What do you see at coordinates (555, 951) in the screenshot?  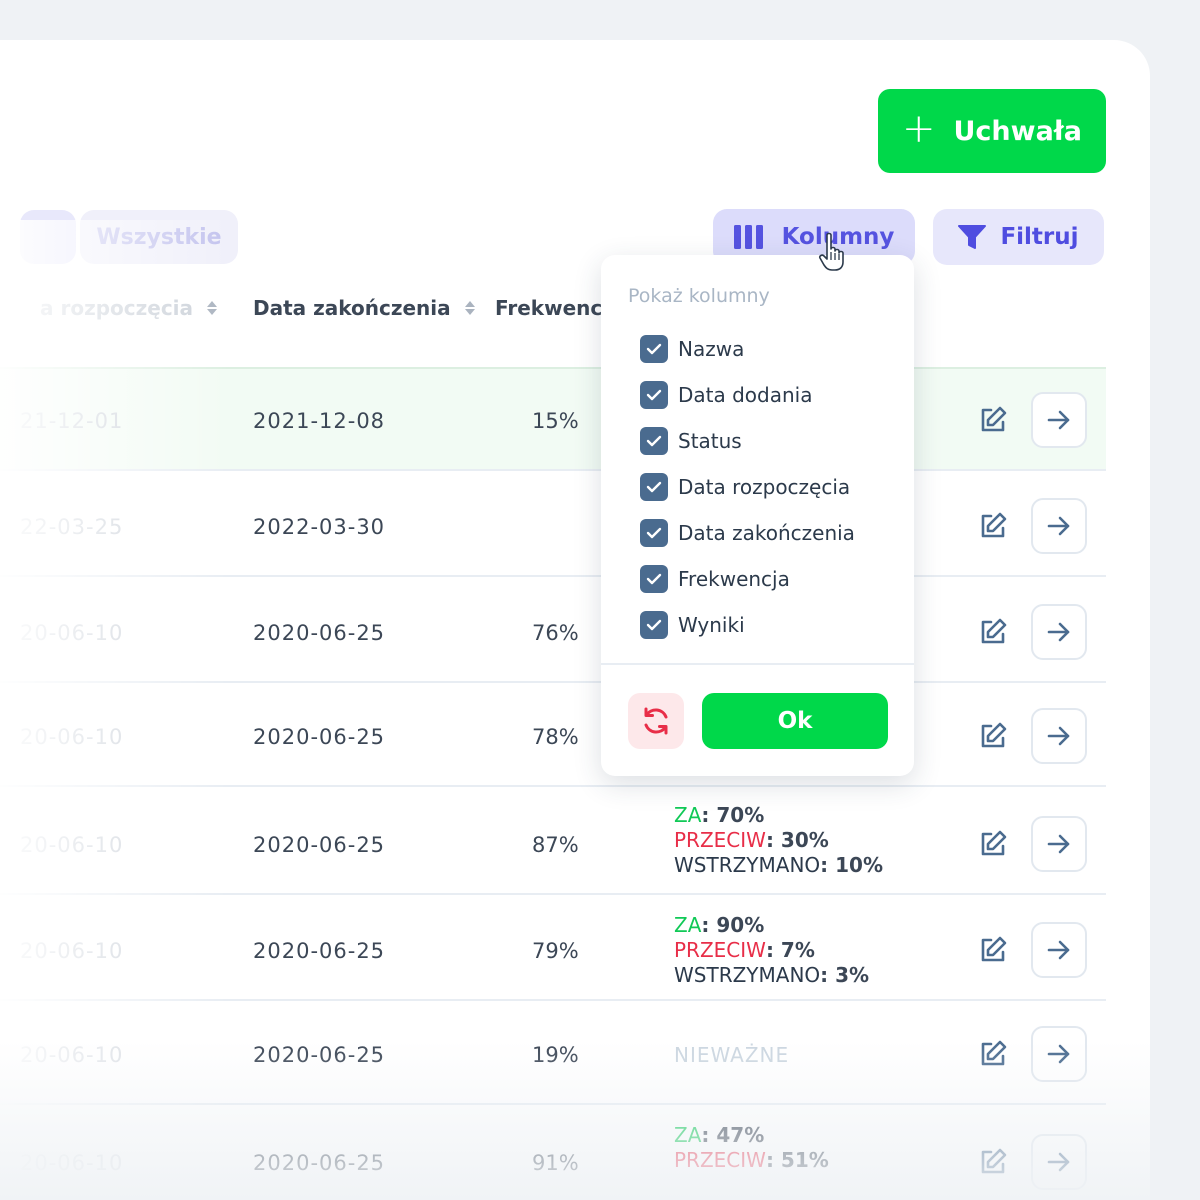 I see `frequency-cell: 79%` at bounding box center [555, 951].